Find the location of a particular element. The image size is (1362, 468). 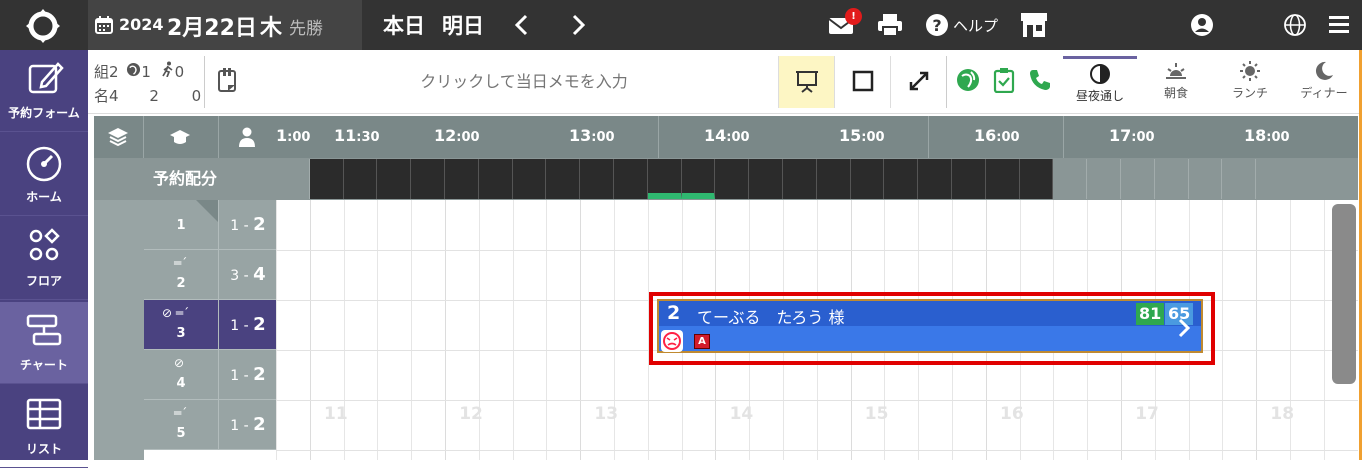

help-icon: ? is located at coordinates (938, 25).